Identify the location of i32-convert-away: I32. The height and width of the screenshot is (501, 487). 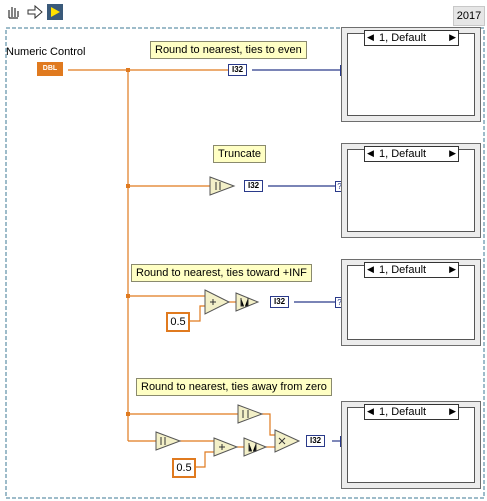
(316, 441).